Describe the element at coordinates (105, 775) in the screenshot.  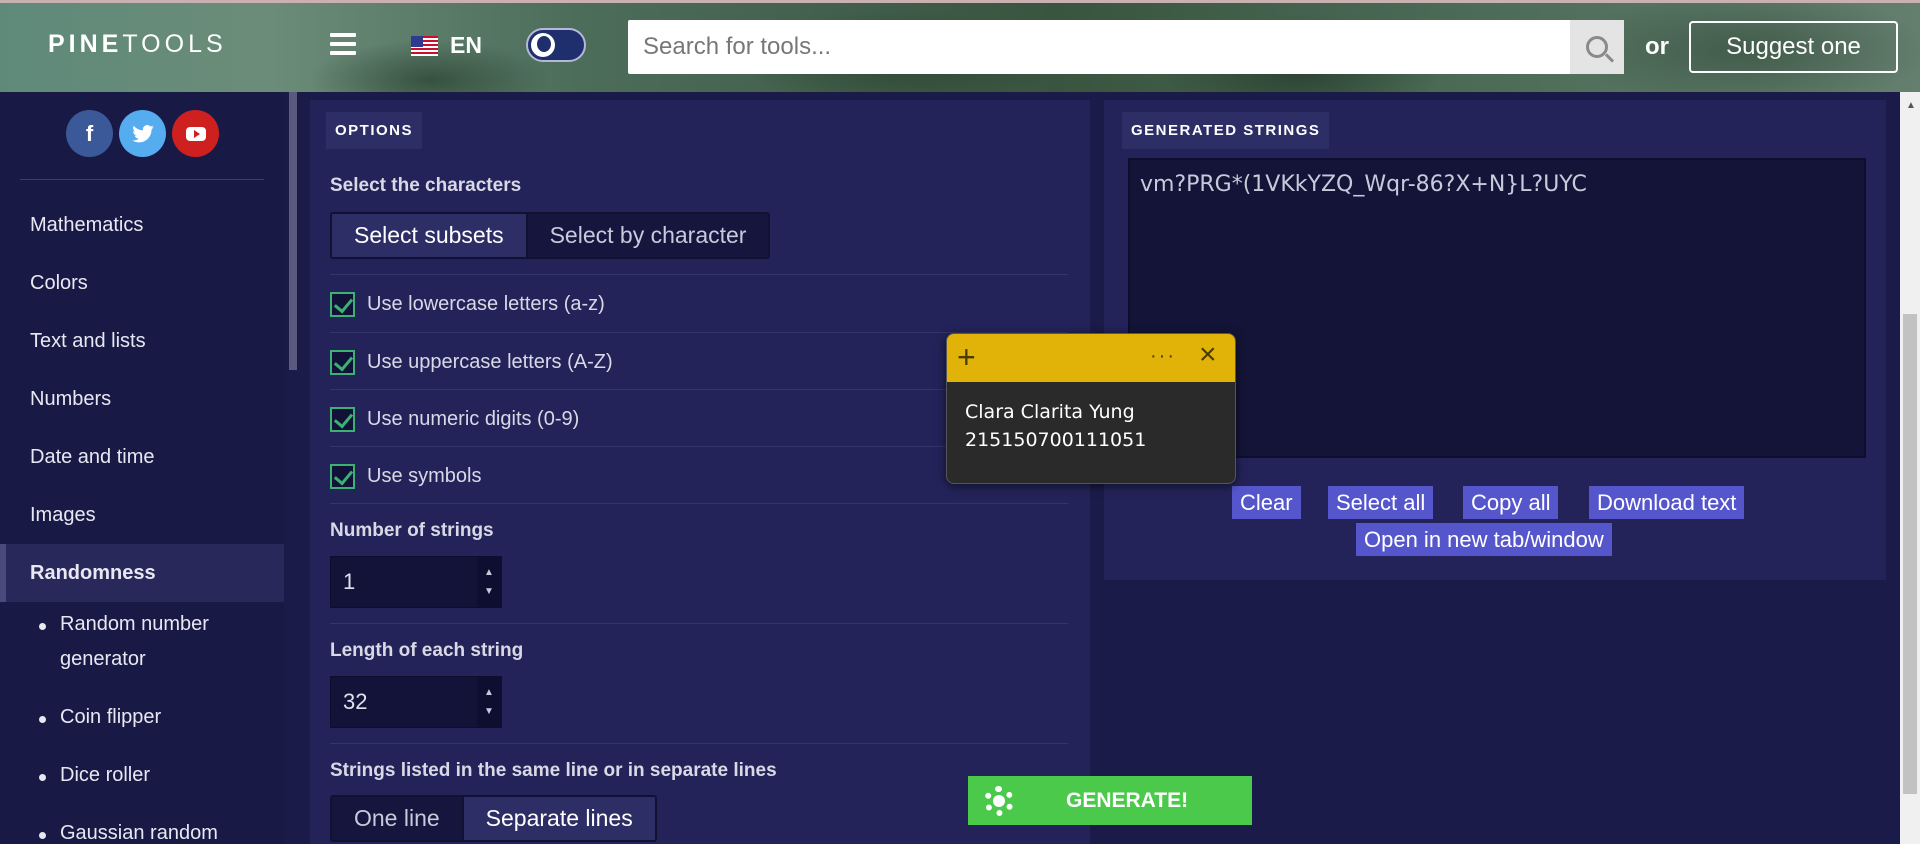
I see `submenu-item-label: Dice roller` at that location.